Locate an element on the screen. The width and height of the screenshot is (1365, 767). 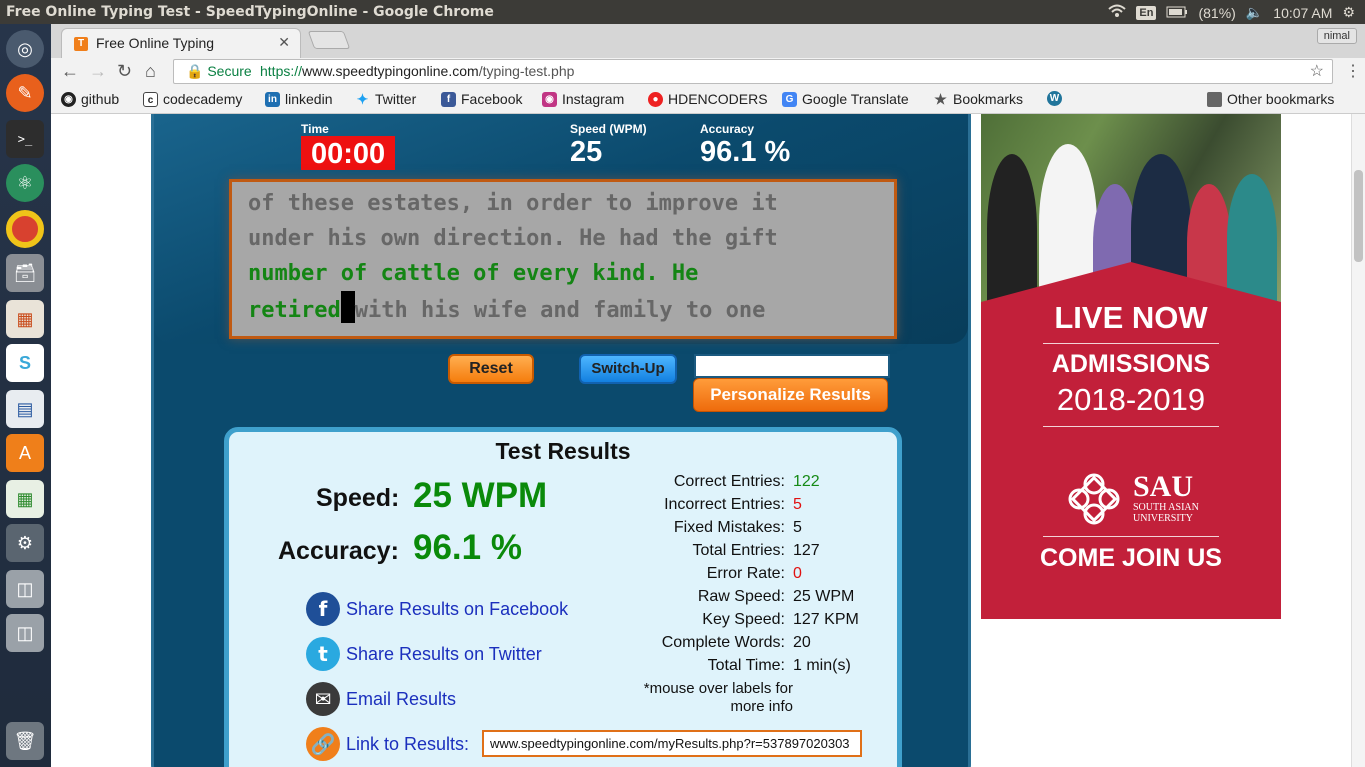
stat-fixed-mistakes: Fixed Mistakes: 5 is located at coordinates (741, 530).